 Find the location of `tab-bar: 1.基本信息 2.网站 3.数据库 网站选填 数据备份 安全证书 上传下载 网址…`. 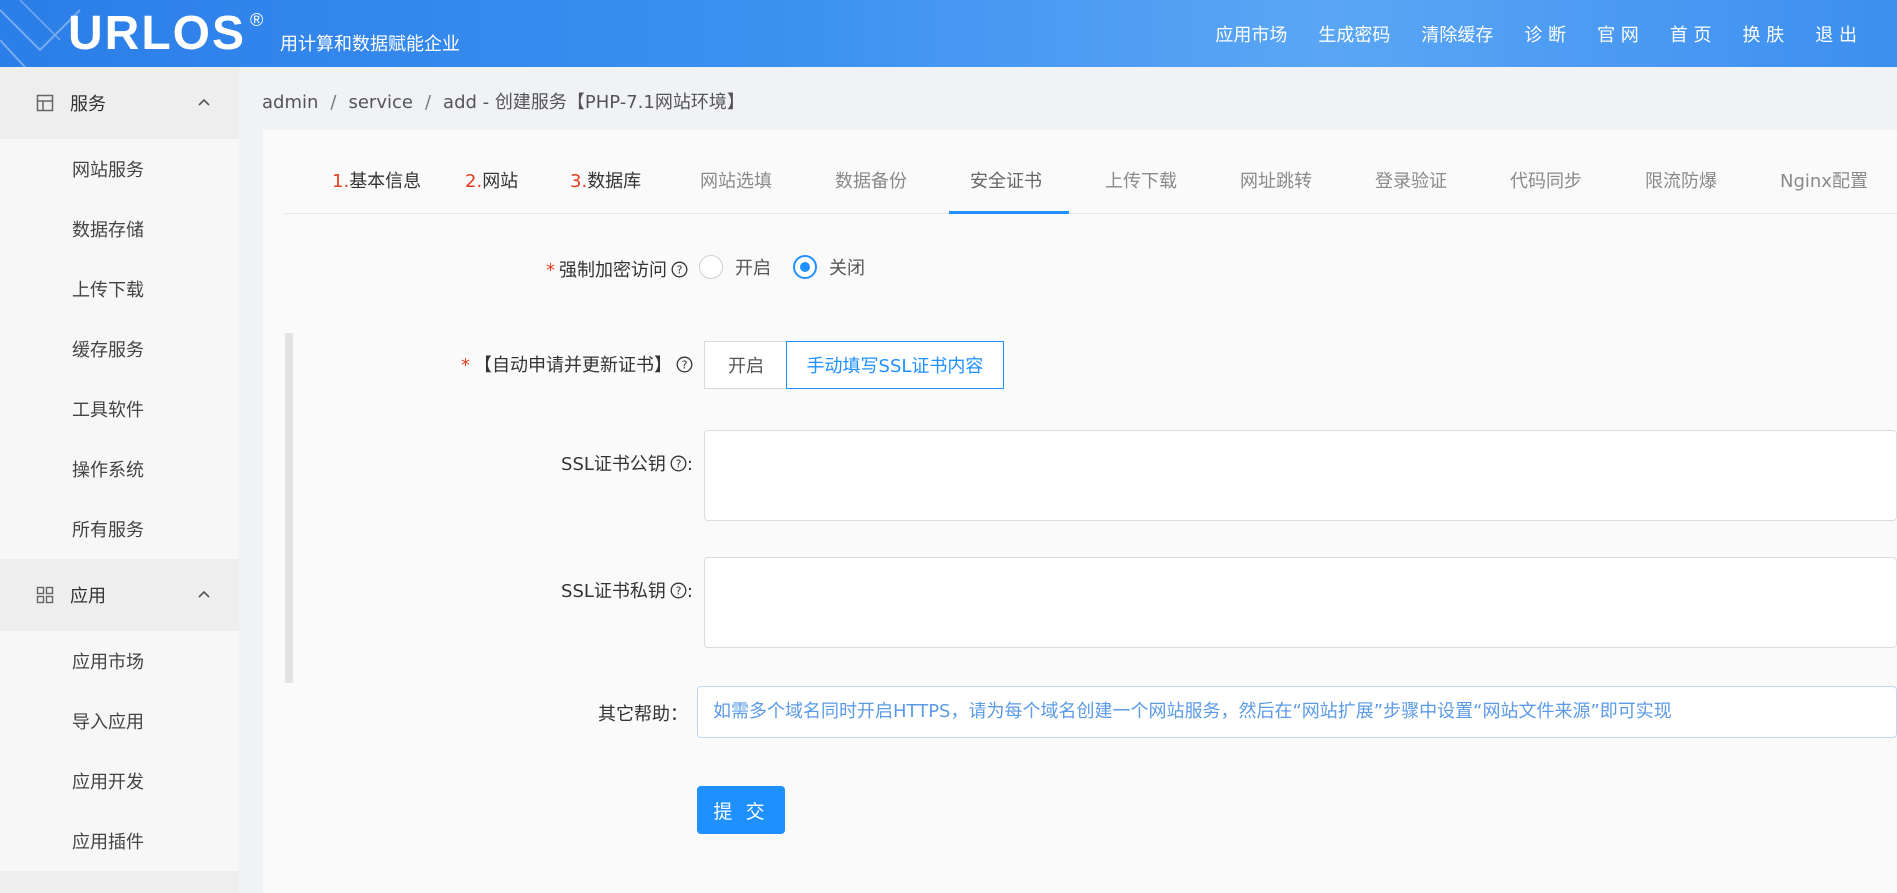

tab-bar: 1.基本信息 2.网站 3.数据库 网站选填 数据备份 安全证书 上传下载 网址… is located at coordinates (1091, 182).